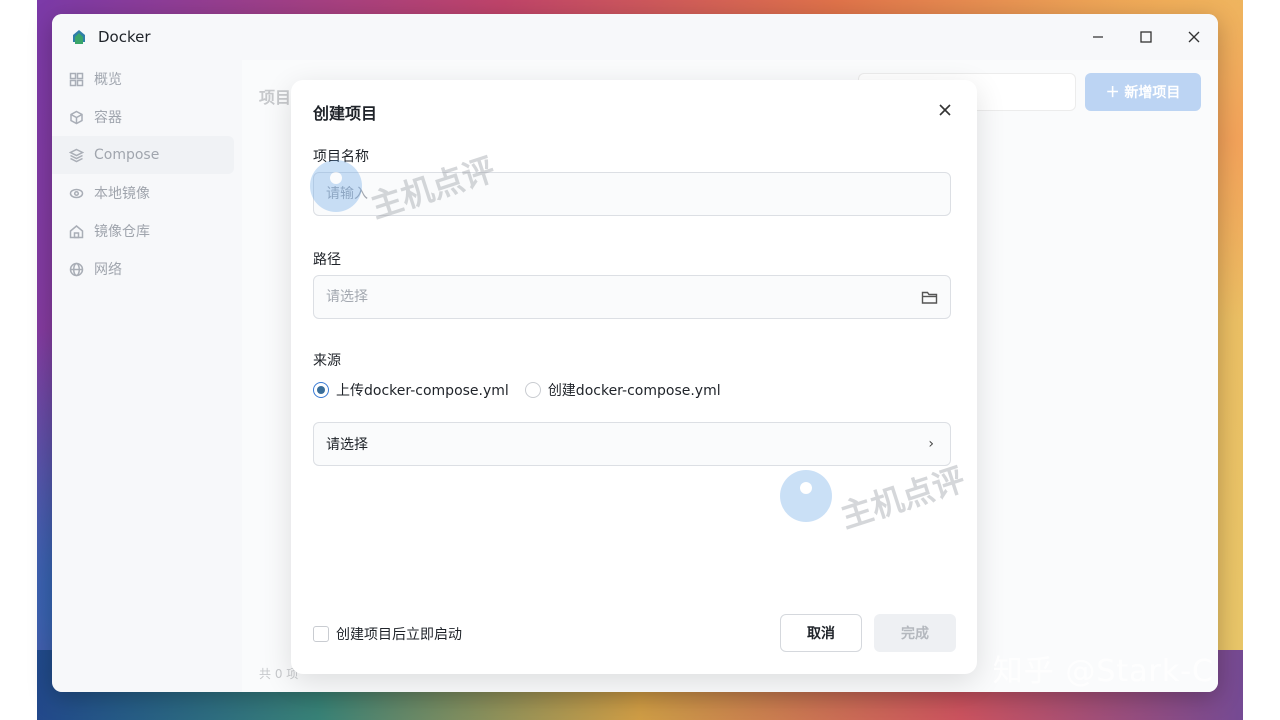 This screenshot has width=1280, height=720. Describe the element at coordinates (327, 361) in the screenshot. I see `source-label: 来源` at that location.